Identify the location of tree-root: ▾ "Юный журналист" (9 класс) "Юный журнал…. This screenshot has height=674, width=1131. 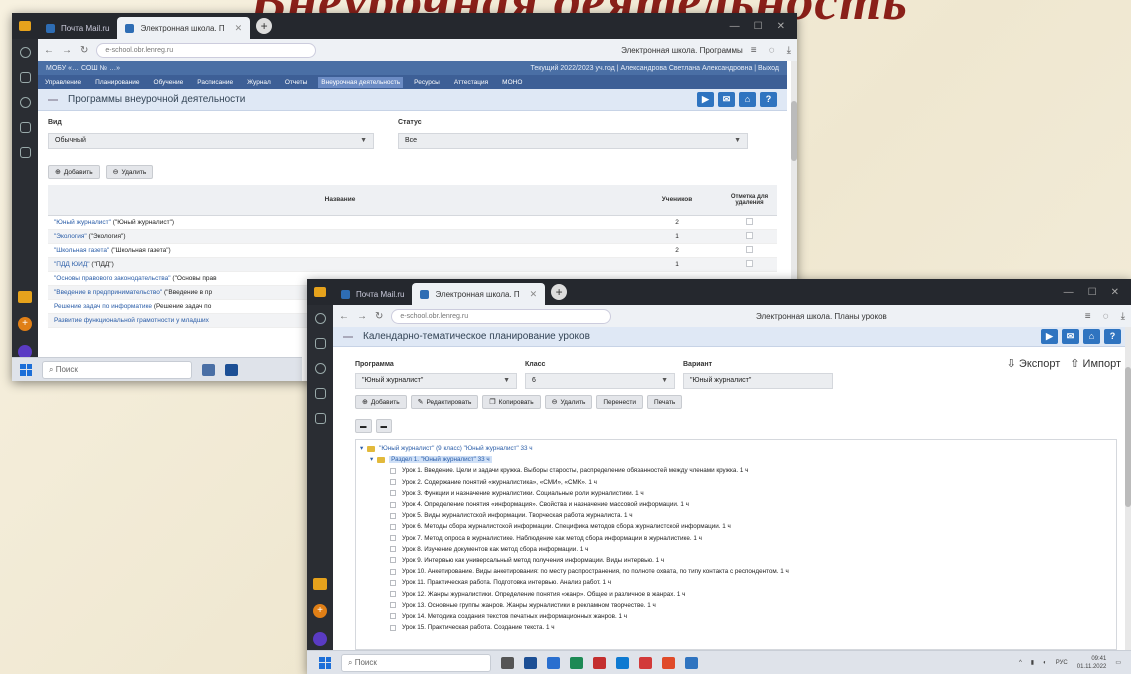
(736, 448).